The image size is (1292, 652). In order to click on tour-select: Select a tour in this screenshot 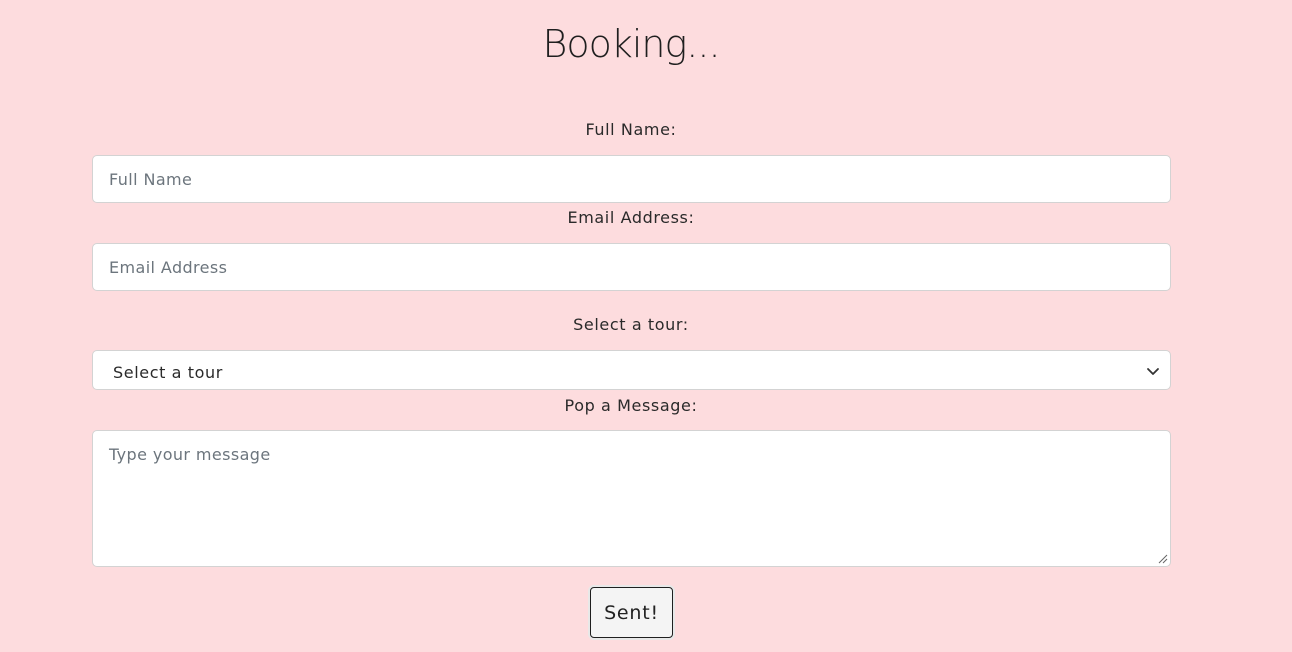, I will do `click(631, 370)`.